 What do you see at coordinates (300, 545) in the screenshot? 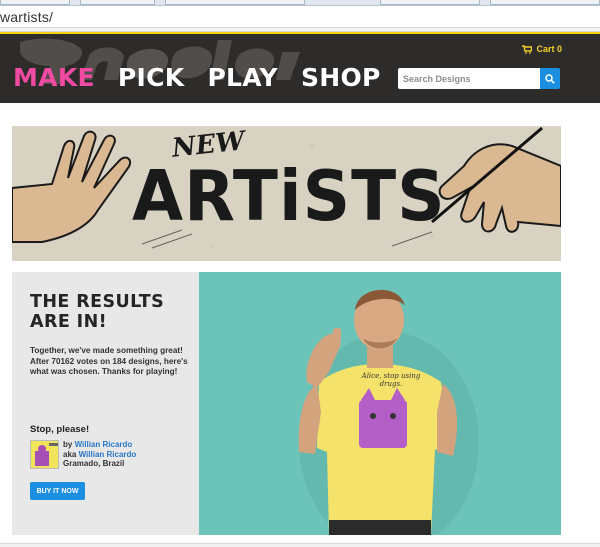
I see `page-bottom-divider` at bounding box center [300, 545].